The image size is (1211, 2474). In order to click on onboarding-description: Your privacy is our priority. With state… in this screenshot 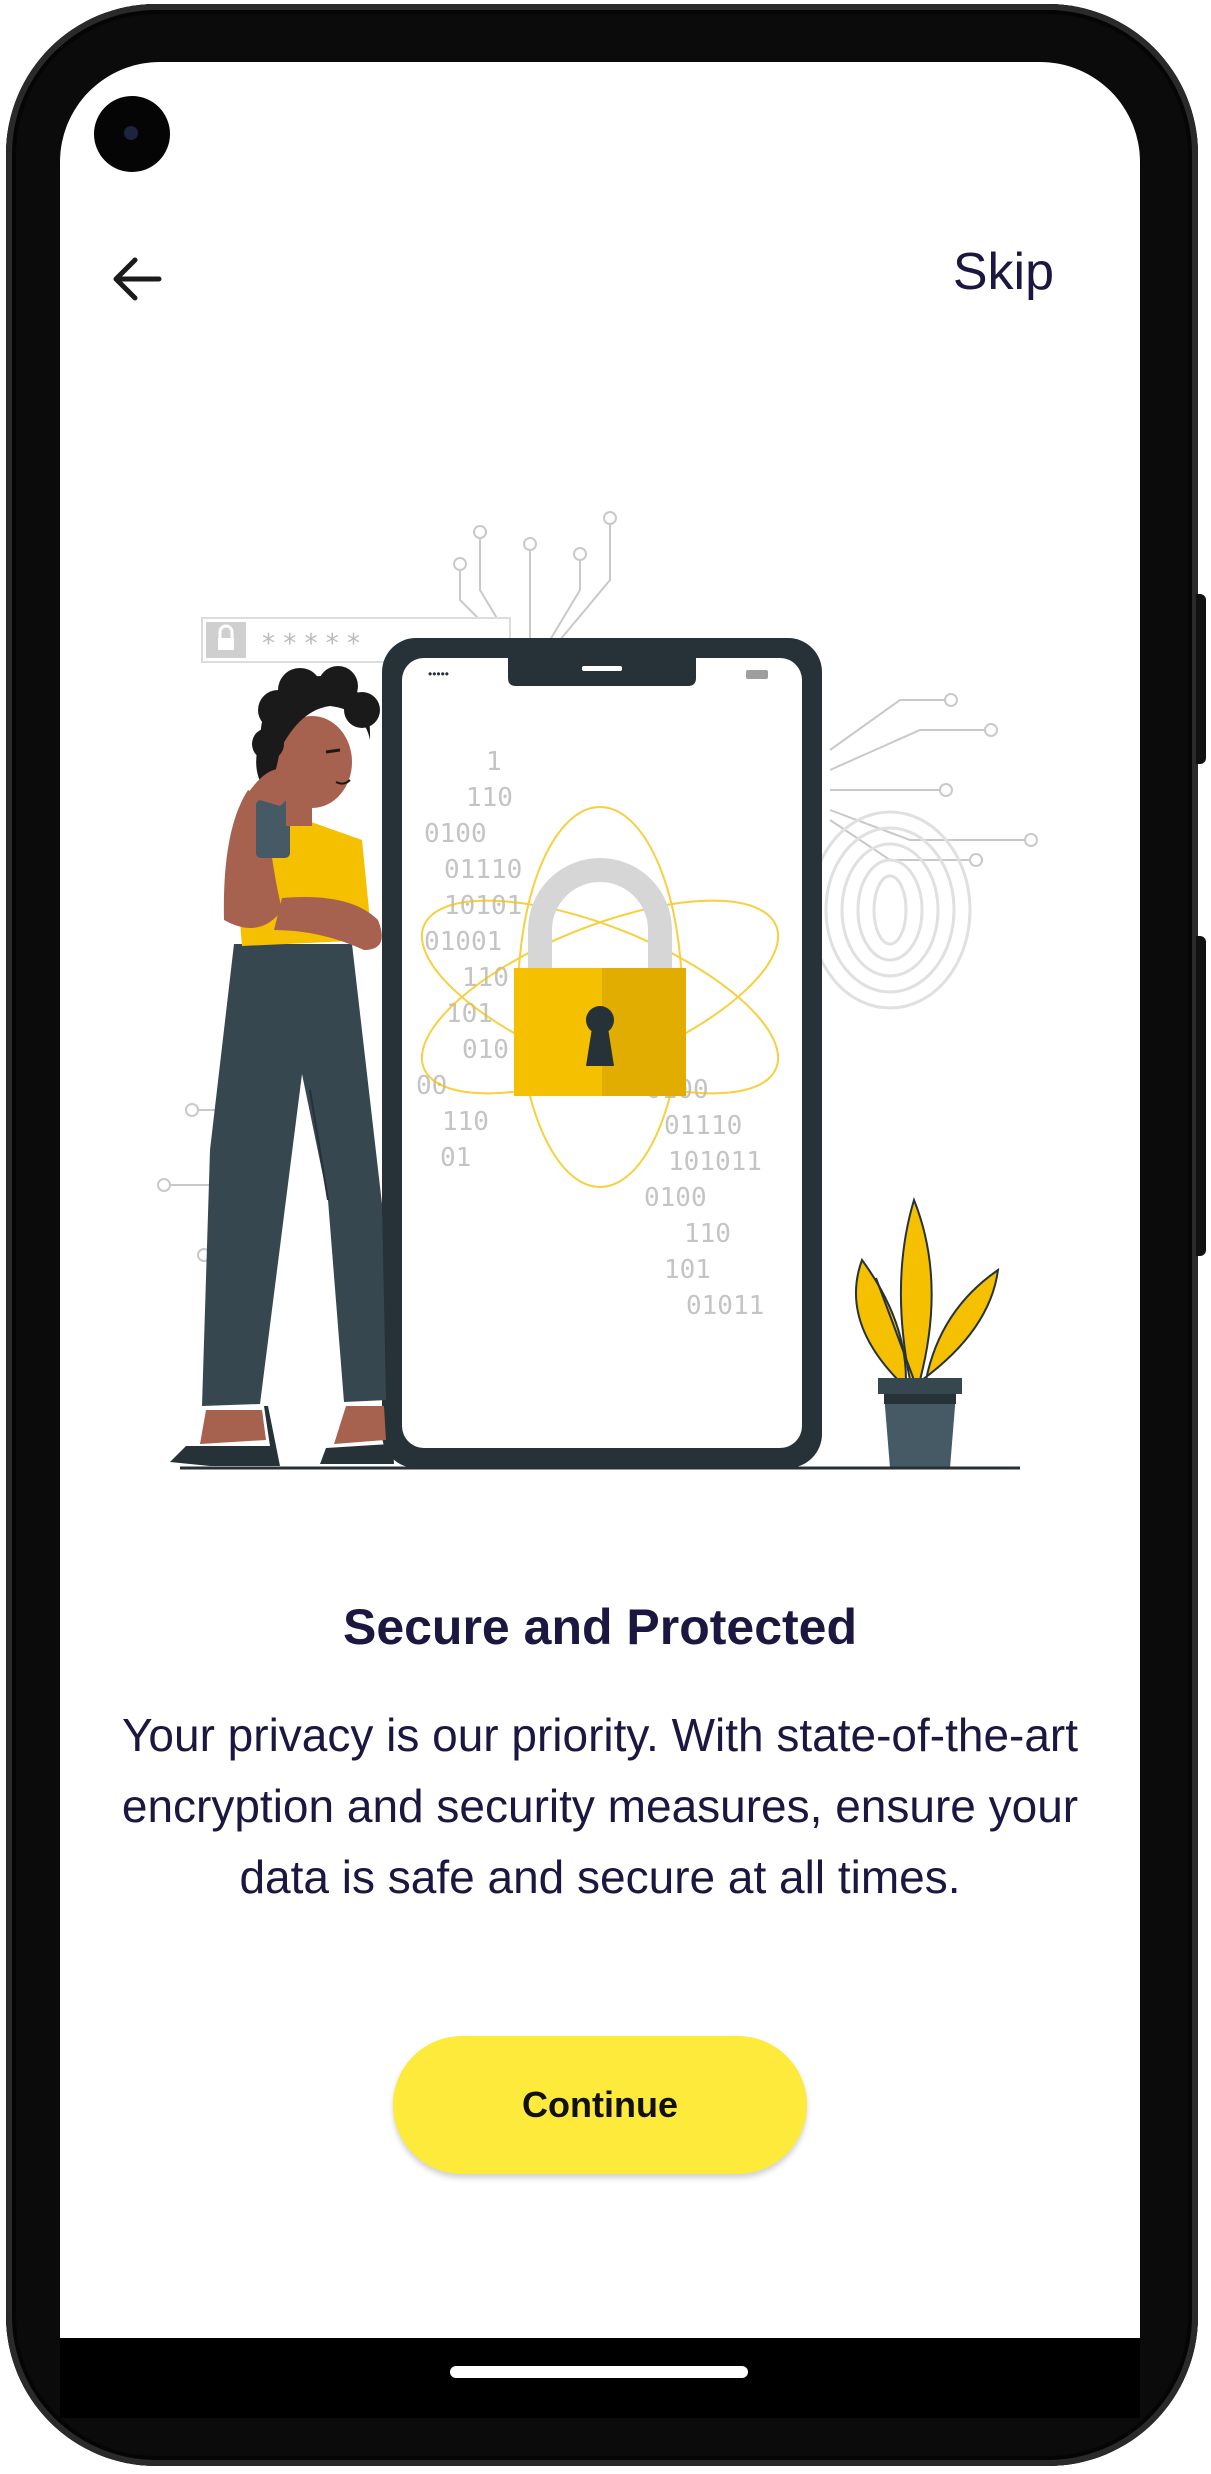, I will do `click(600, 1806)`.